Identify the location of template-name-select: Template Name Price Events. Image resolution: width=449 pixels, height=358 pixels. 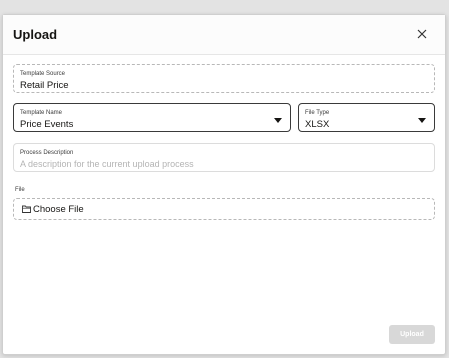
(152, 117).